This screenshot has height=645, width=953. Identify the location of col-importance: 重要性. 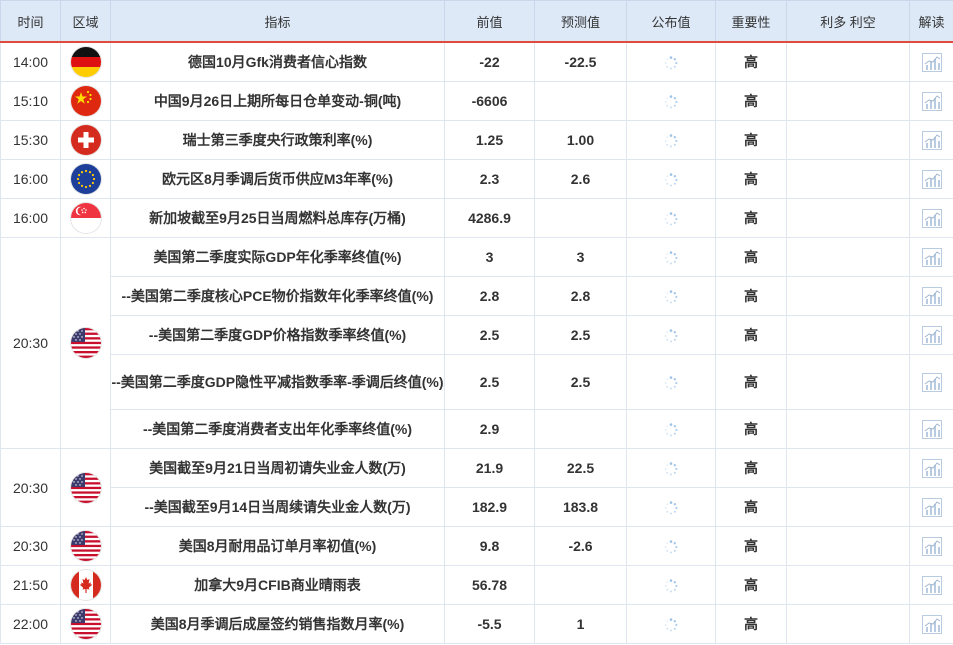
(751, 21).